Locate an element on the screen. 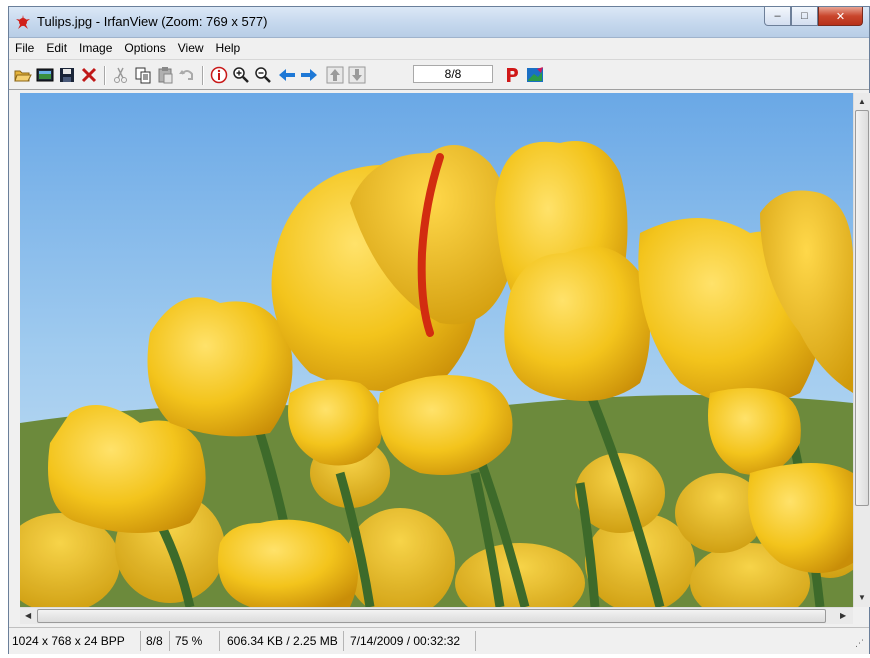 The image size is (870, 658). vertical-scrollbar: ▲ ▼ is located at coordinates (861, 350).